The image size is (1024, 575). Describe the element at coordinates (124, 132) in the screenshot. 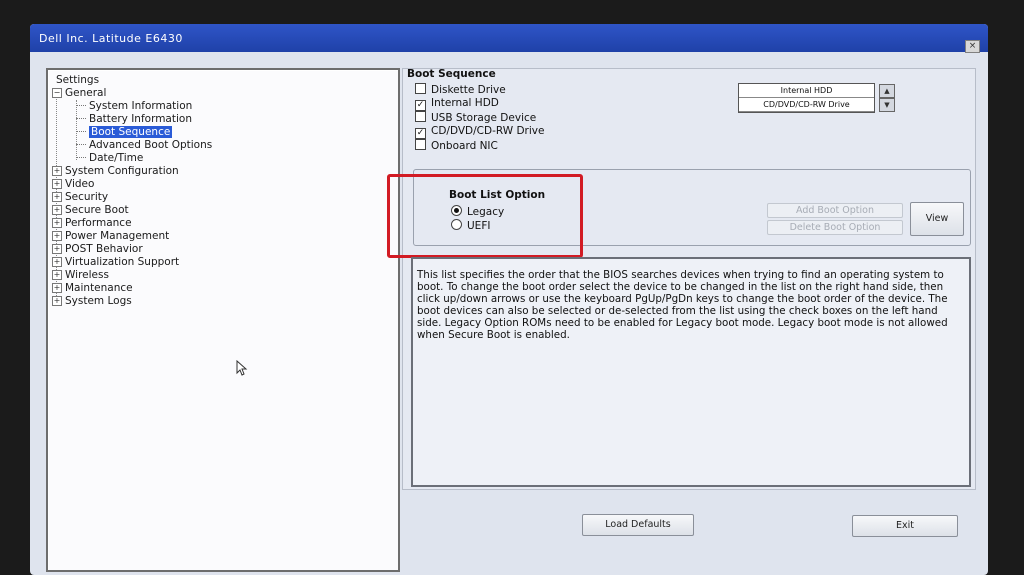

I see `tree-item-boot-sequence: Boot Sequence` at that location.